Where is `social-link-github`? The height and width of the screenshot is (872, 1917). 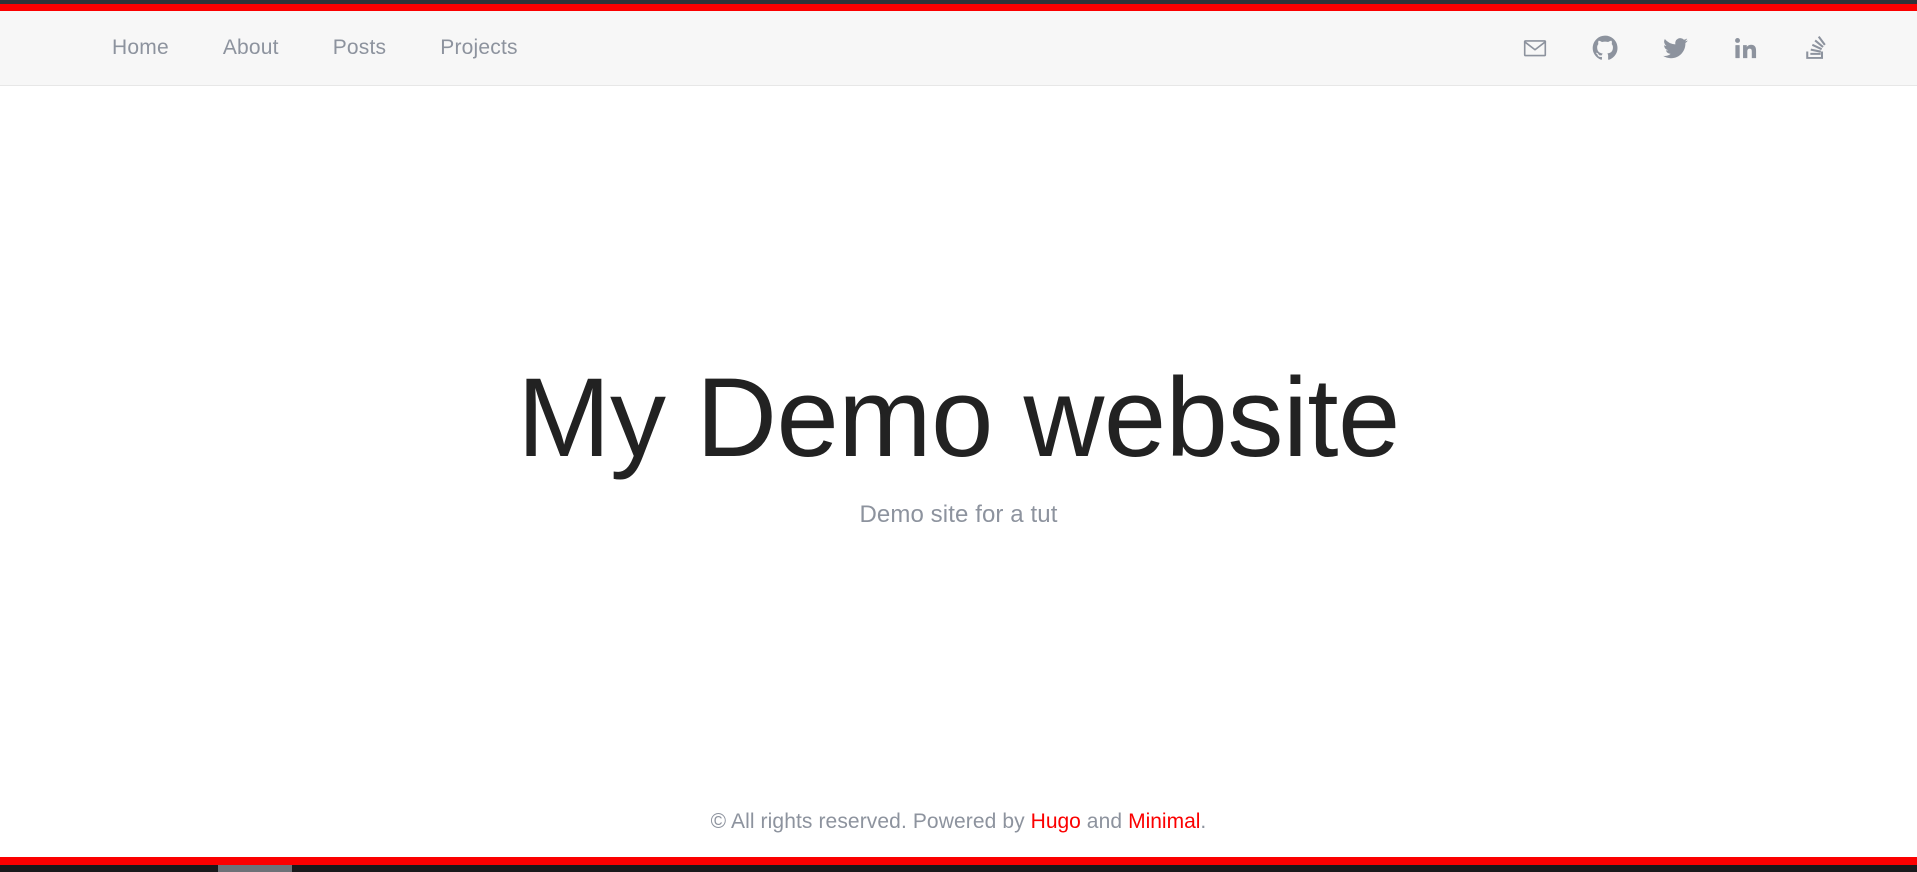 social-link-github is located at coordinates (1605, 48).